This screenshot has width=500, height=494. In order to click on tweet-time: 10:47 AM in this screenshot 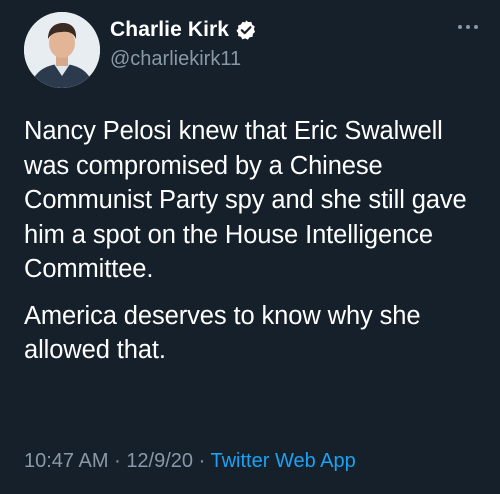, I will do `click(66, 461)`.